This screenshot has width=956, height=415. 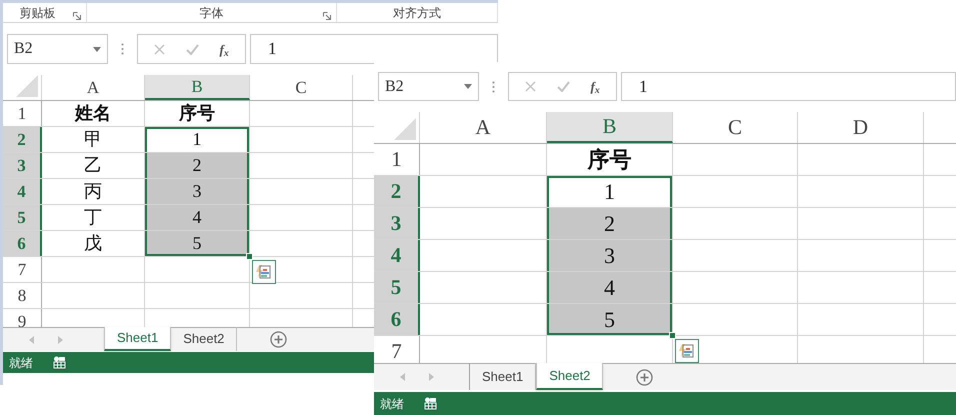 I want to click on ribbon-group-label: 对齐方式, so click(x=417, y=13).